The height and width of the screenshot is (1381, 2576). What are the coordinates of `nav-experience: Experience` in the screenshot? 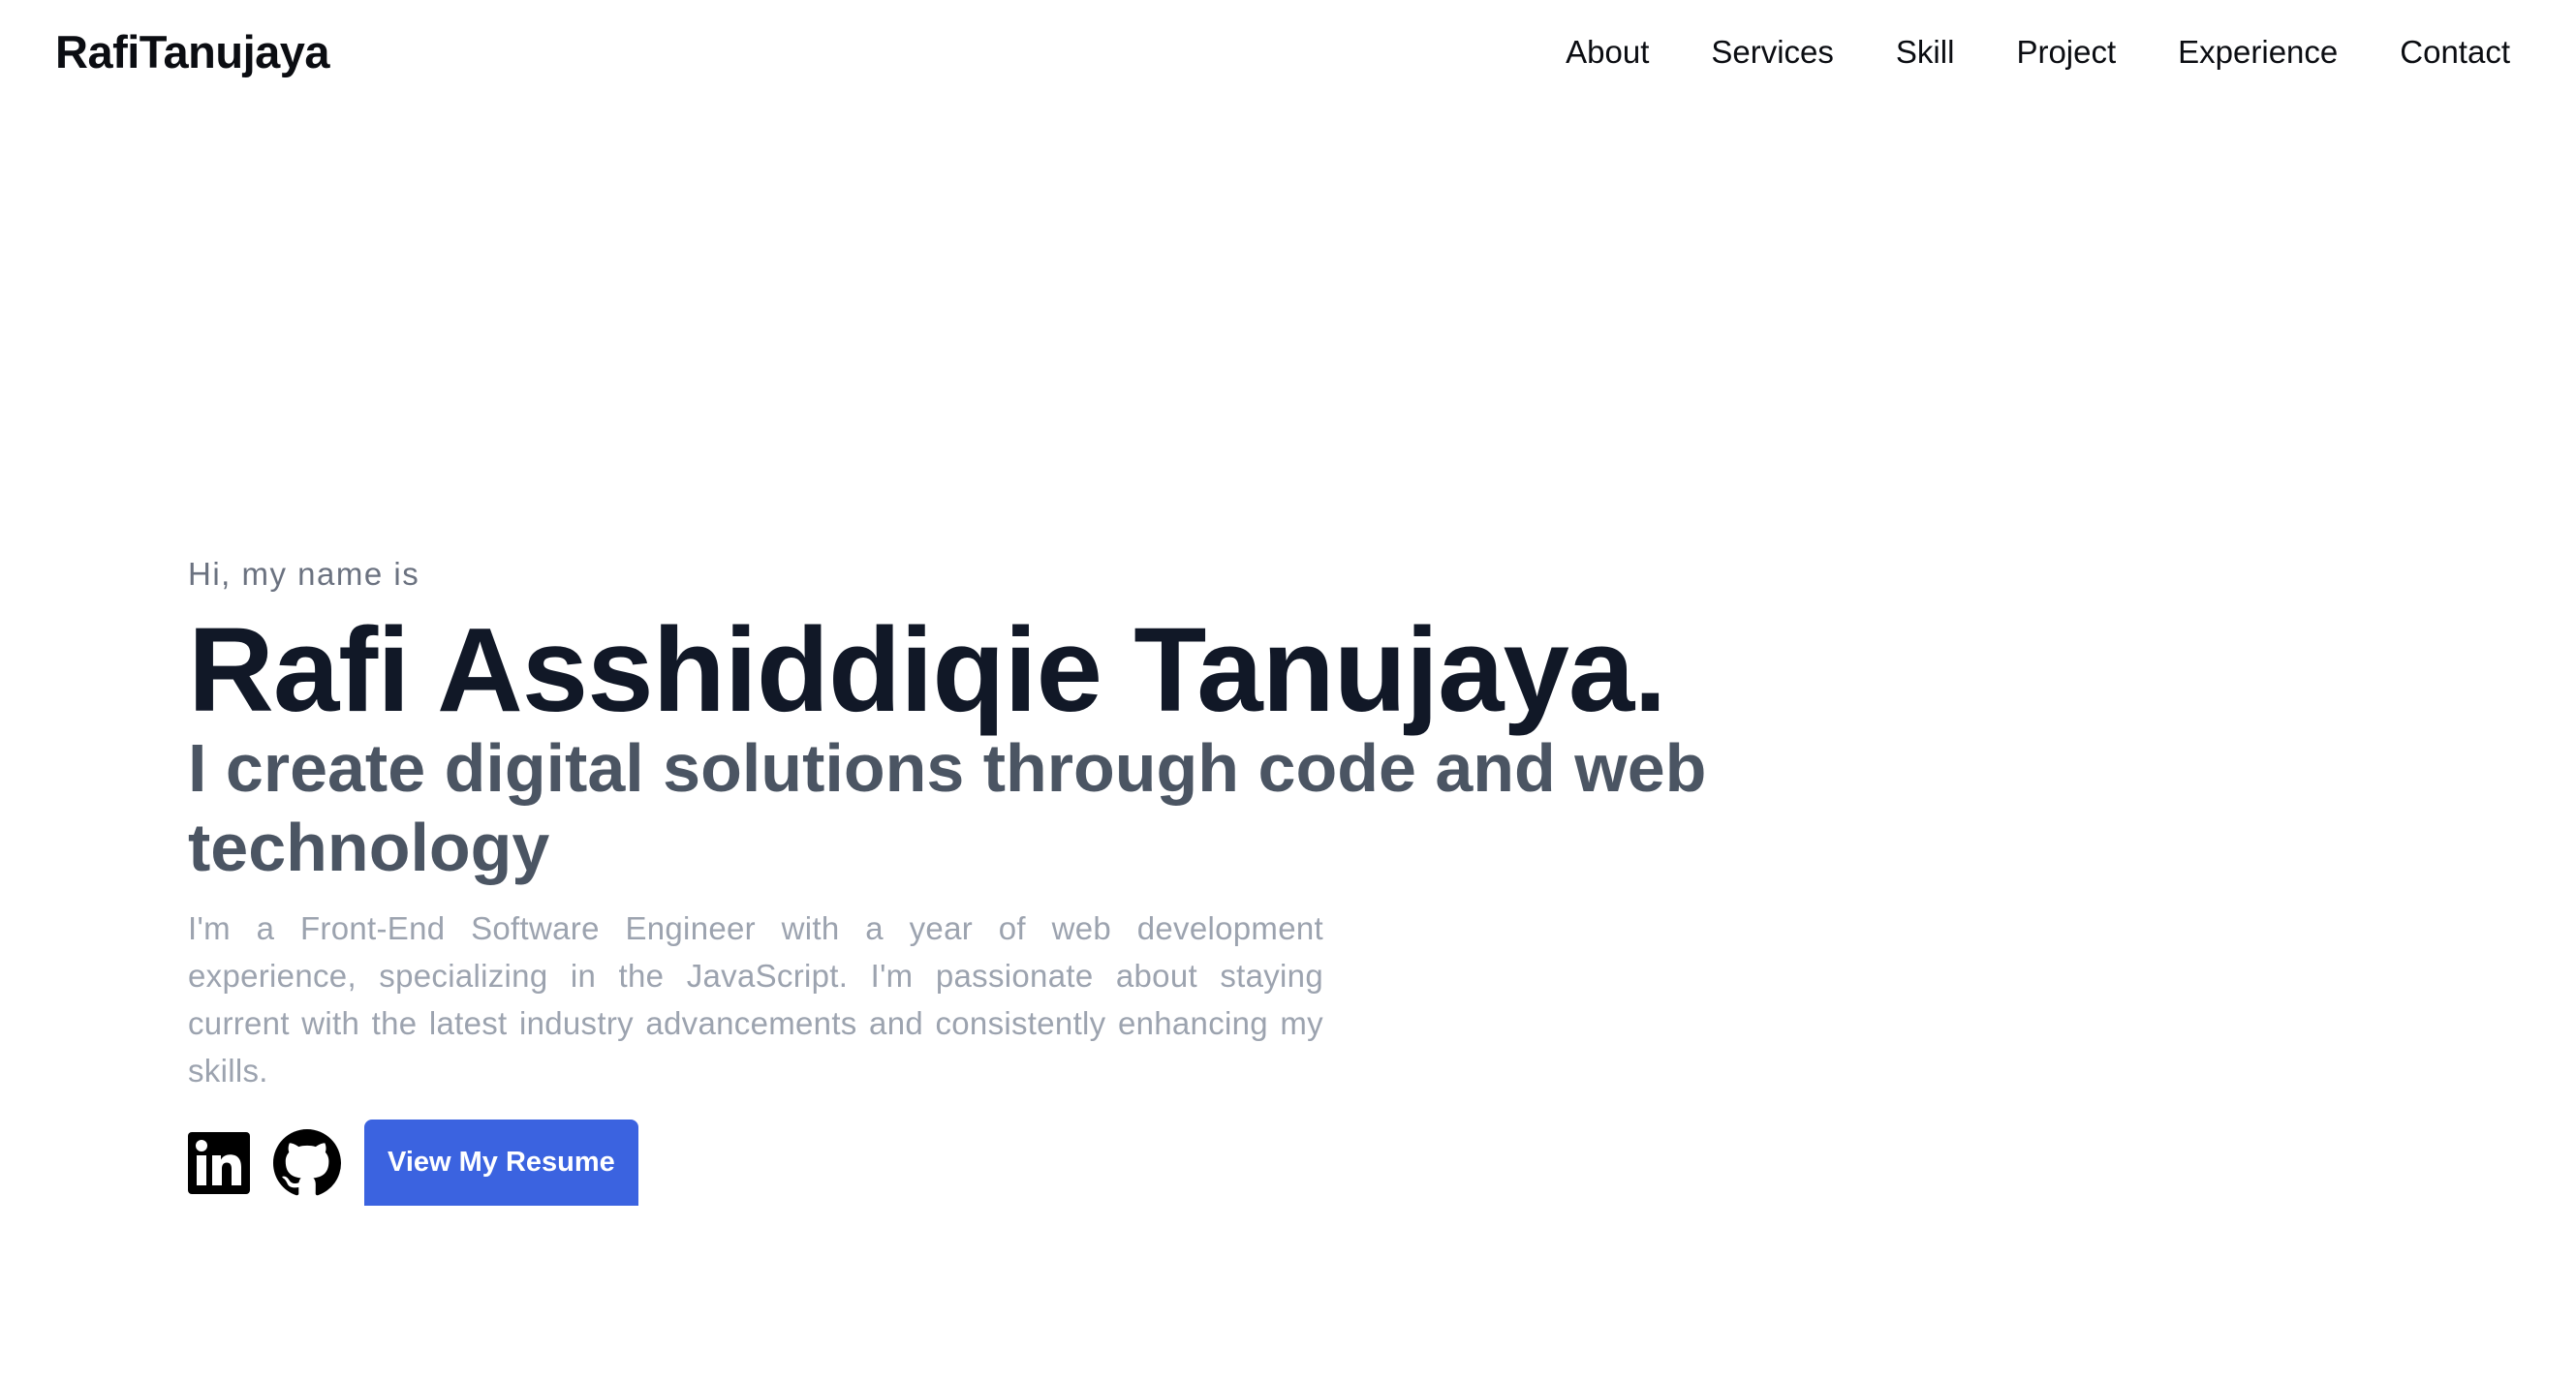 It's located at (2258, 52).